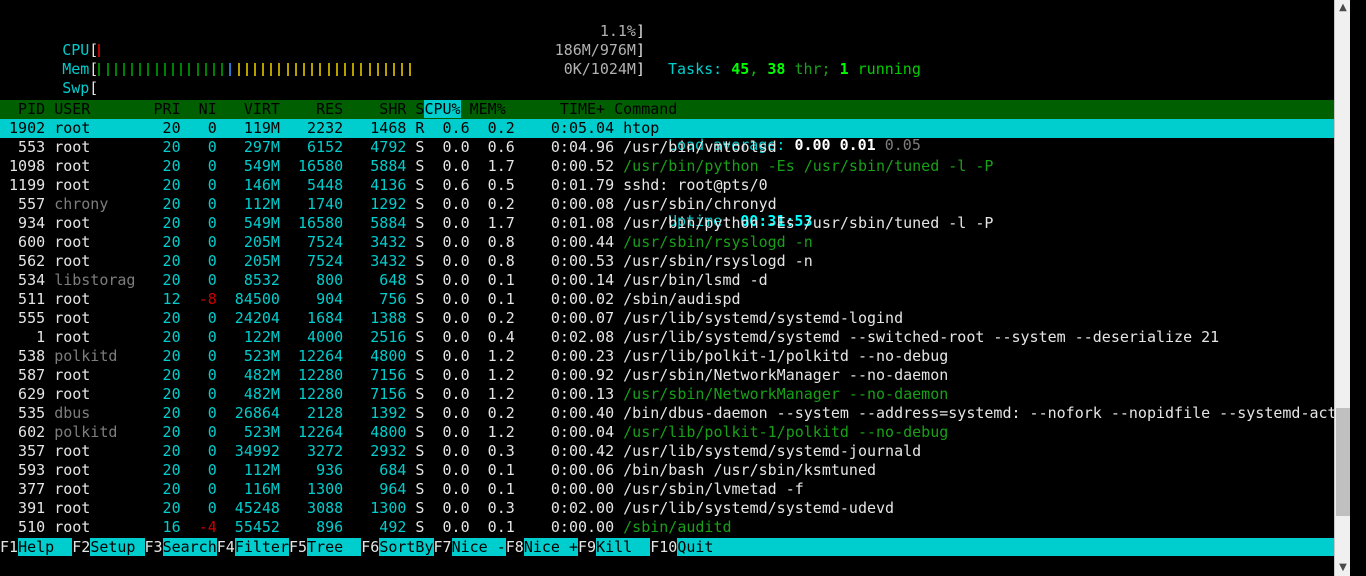  Describe the element at coordinates (311, 451) in the screenshot. I see `cell-res: 3272` at that location.